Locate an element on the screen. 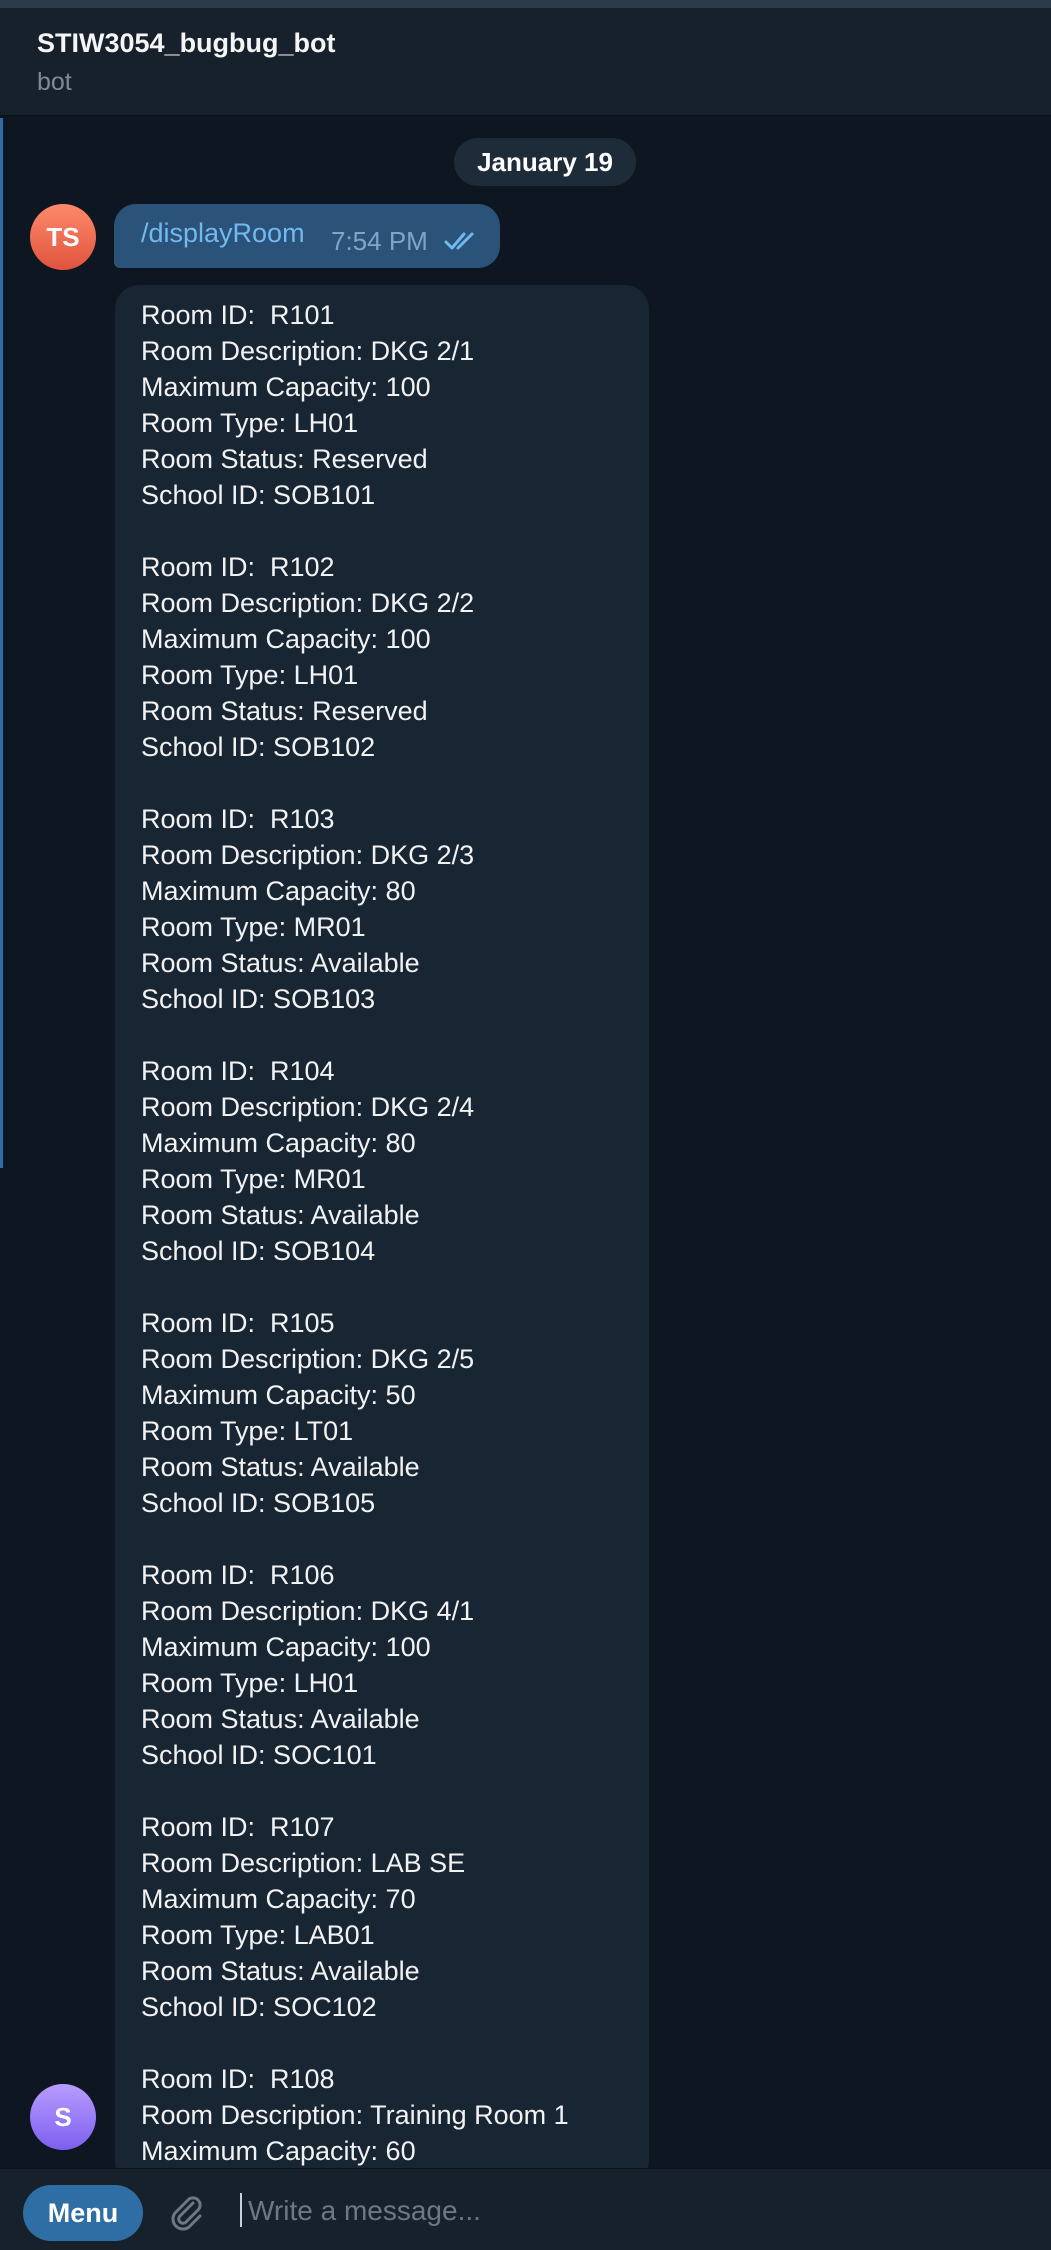  message-line: School ID: SOC102 is located at coordinates (259, 2007).